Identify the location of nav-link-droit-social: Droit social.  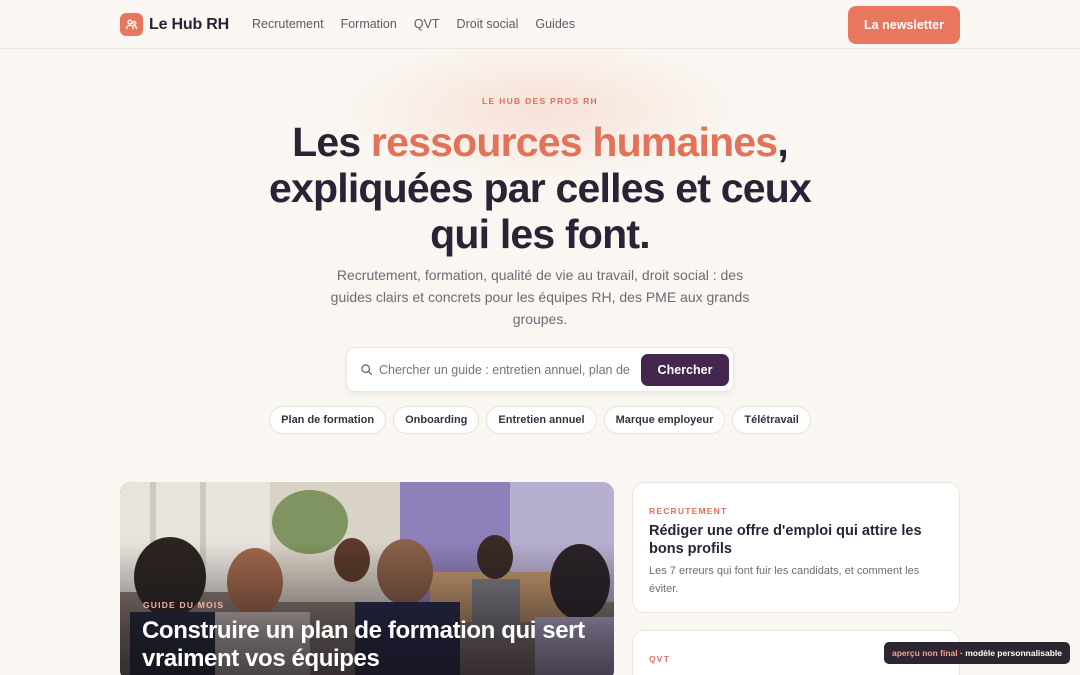
(488, 24).